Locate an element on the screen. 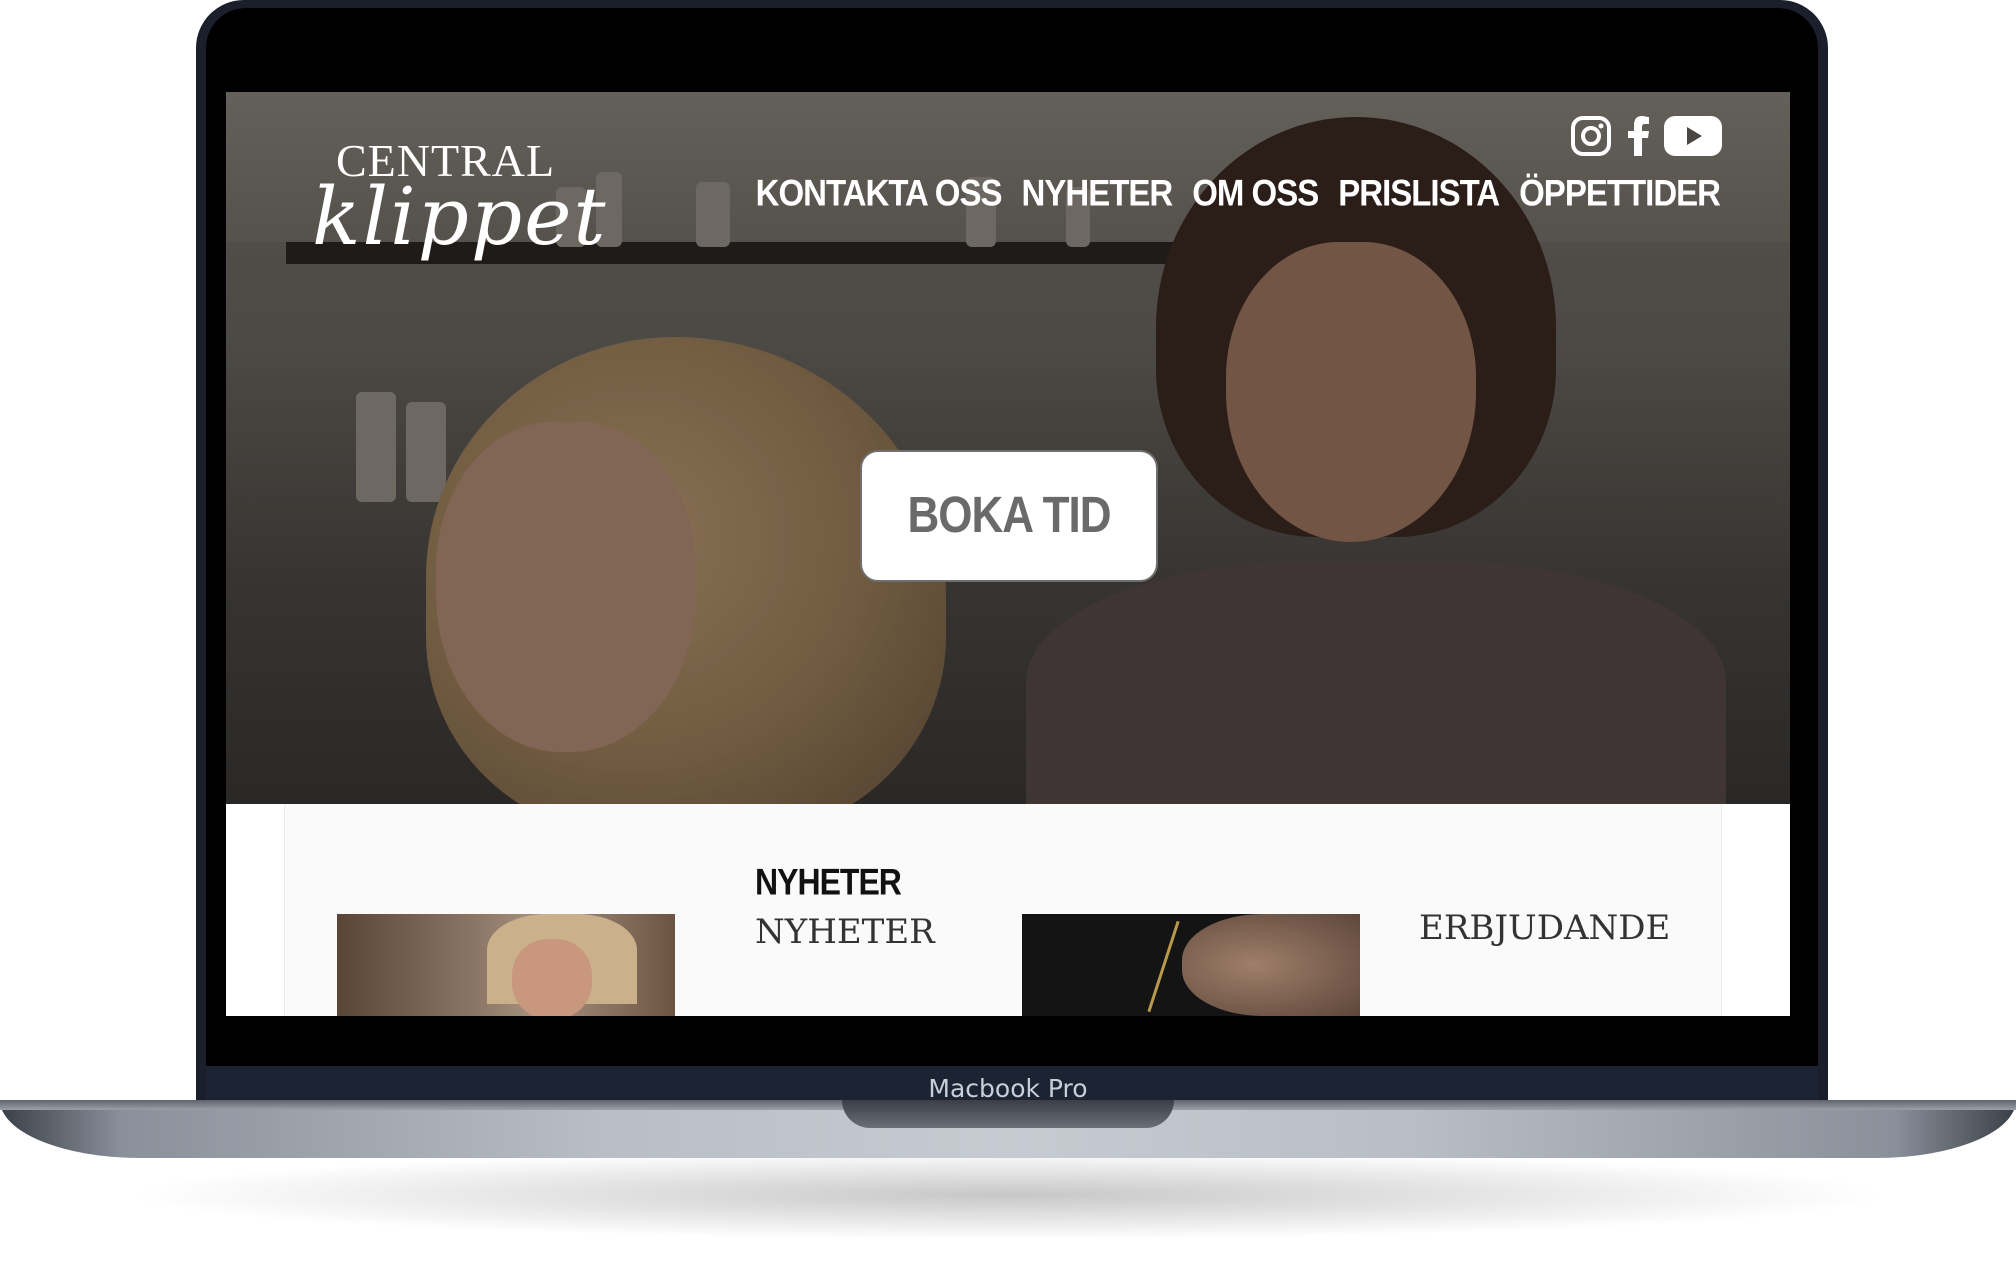  nav-om-oss: OM OSS is located at coordinates (1255, 193).